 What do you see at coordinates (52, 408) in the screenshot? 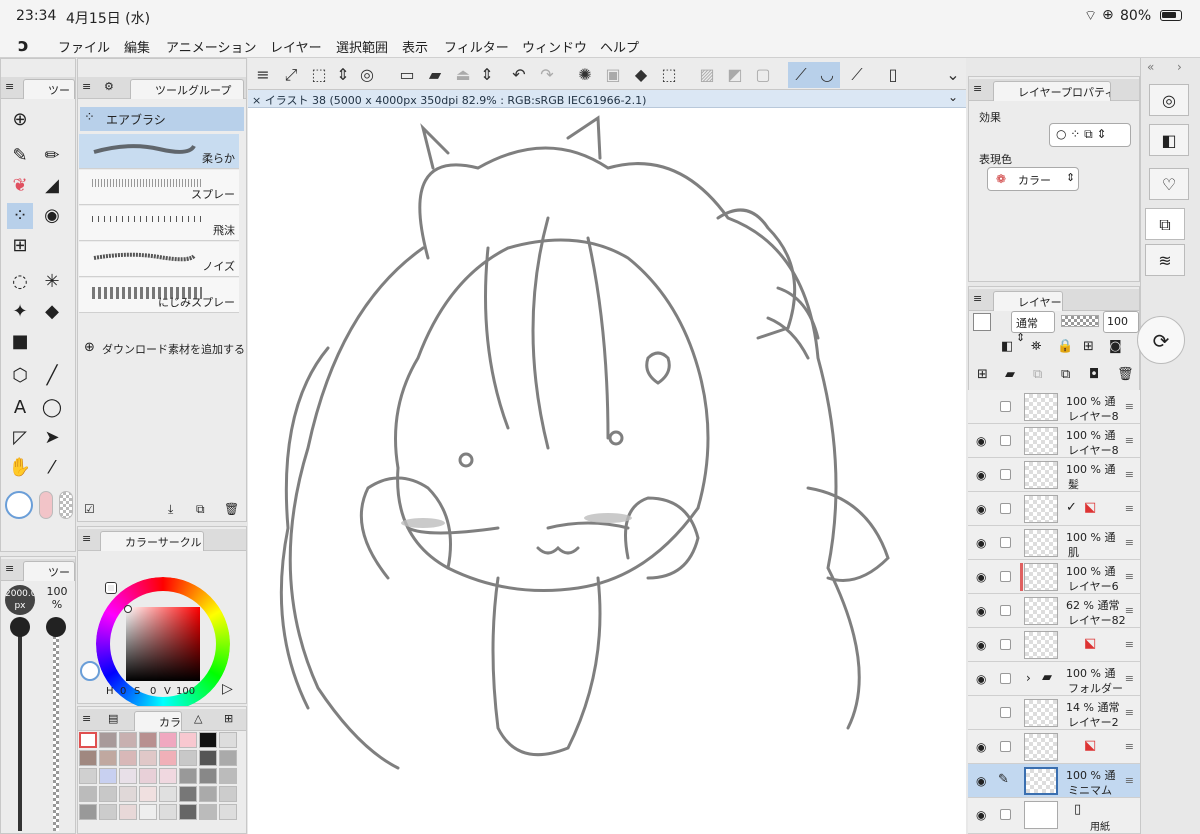
I see `balloon-icon: ◯` at bounding box center [52, 408].